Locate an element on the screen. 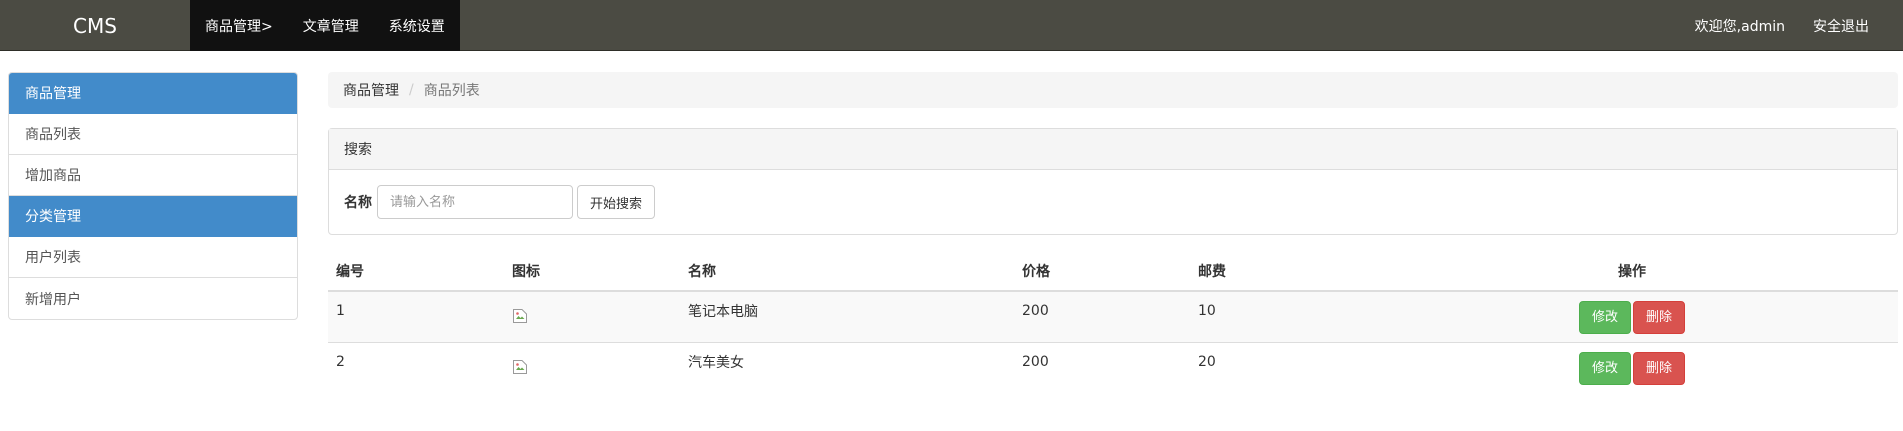 The height and width of the screenshot is (431, 1903). column-header-postage: 邮费 is located at coordinates (1278, 272).